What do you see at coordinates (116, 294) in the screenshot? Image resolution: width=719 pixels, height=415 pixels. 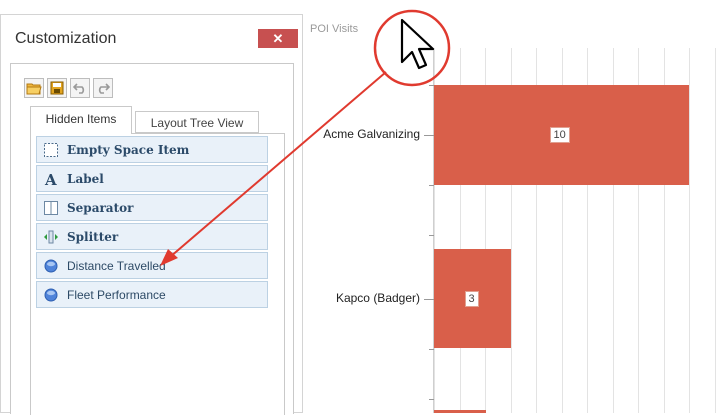 I see `list-item-label: Fleet Performance` at bounding box center [116, 294].